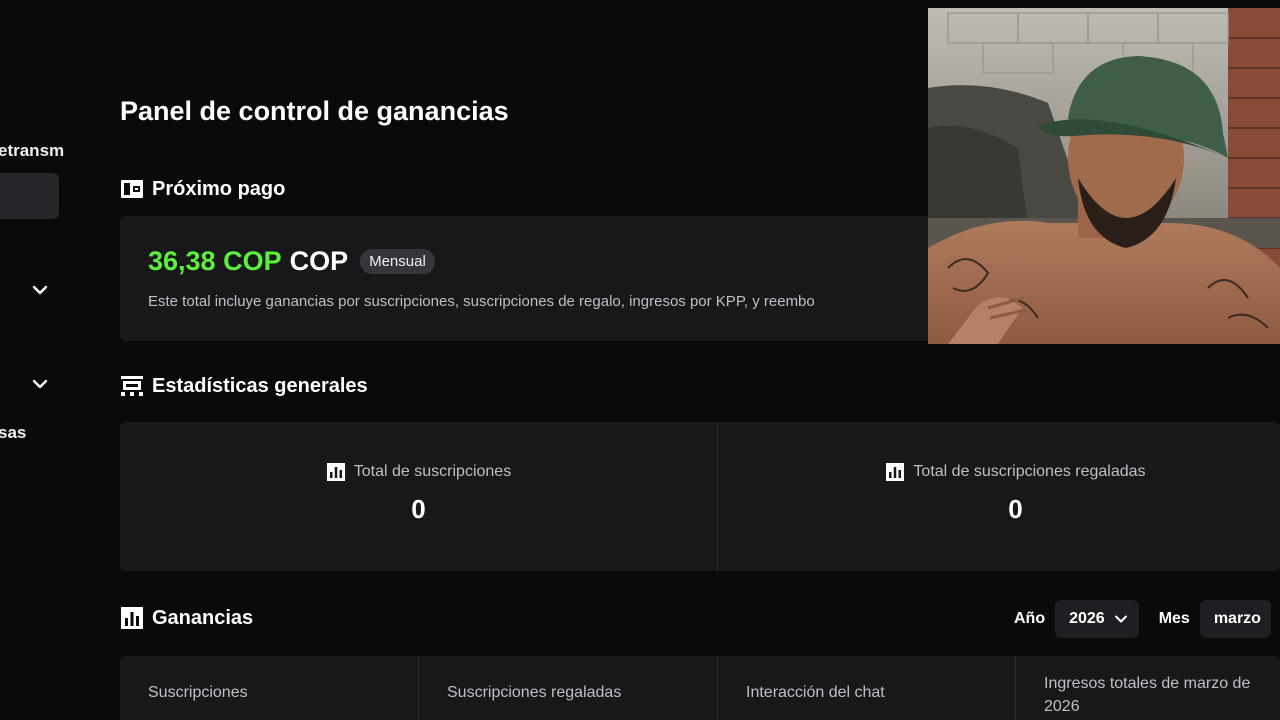  Describe the element at coordinates (319, 261) in the screenshot. I see `payment-currency: COP` at that location.